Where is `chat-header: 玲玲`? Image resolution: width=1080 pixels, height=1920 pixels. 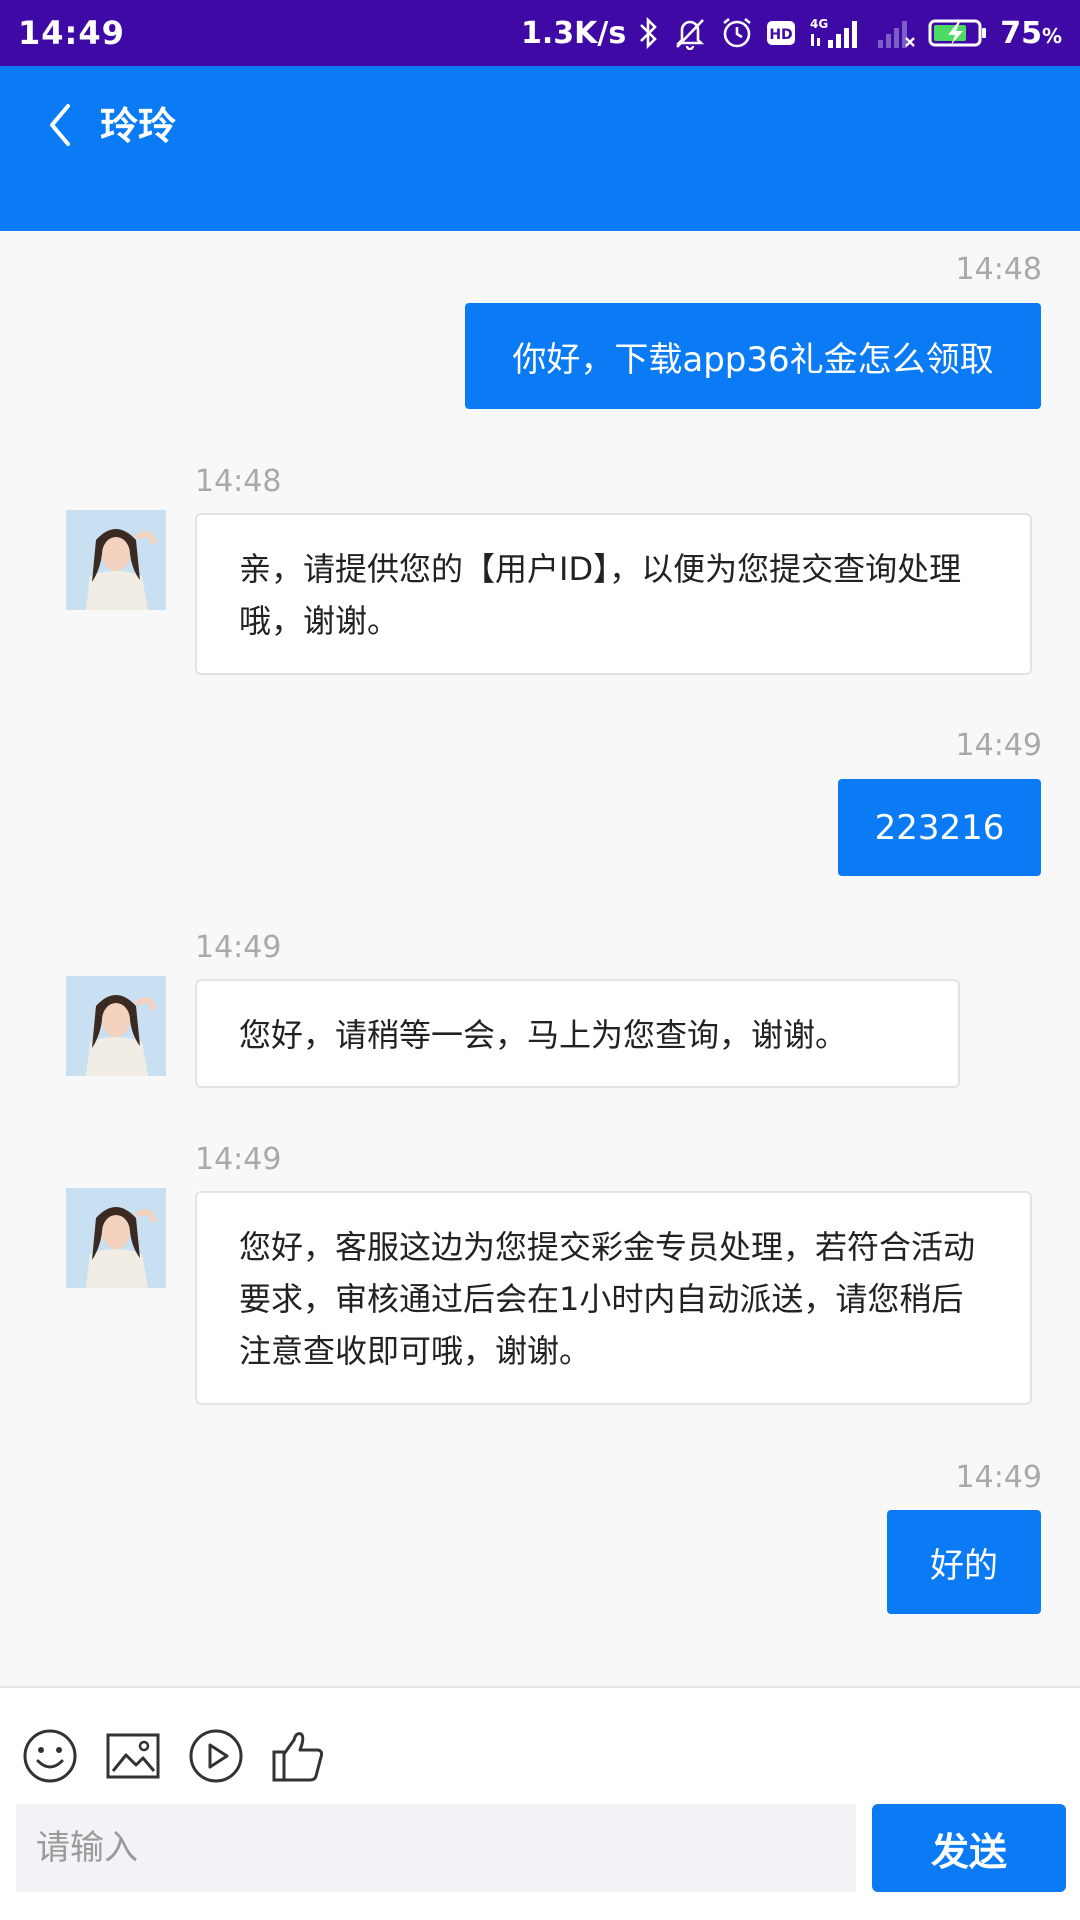
chat-header: 玲玲 is located at coordinates (540, 148).